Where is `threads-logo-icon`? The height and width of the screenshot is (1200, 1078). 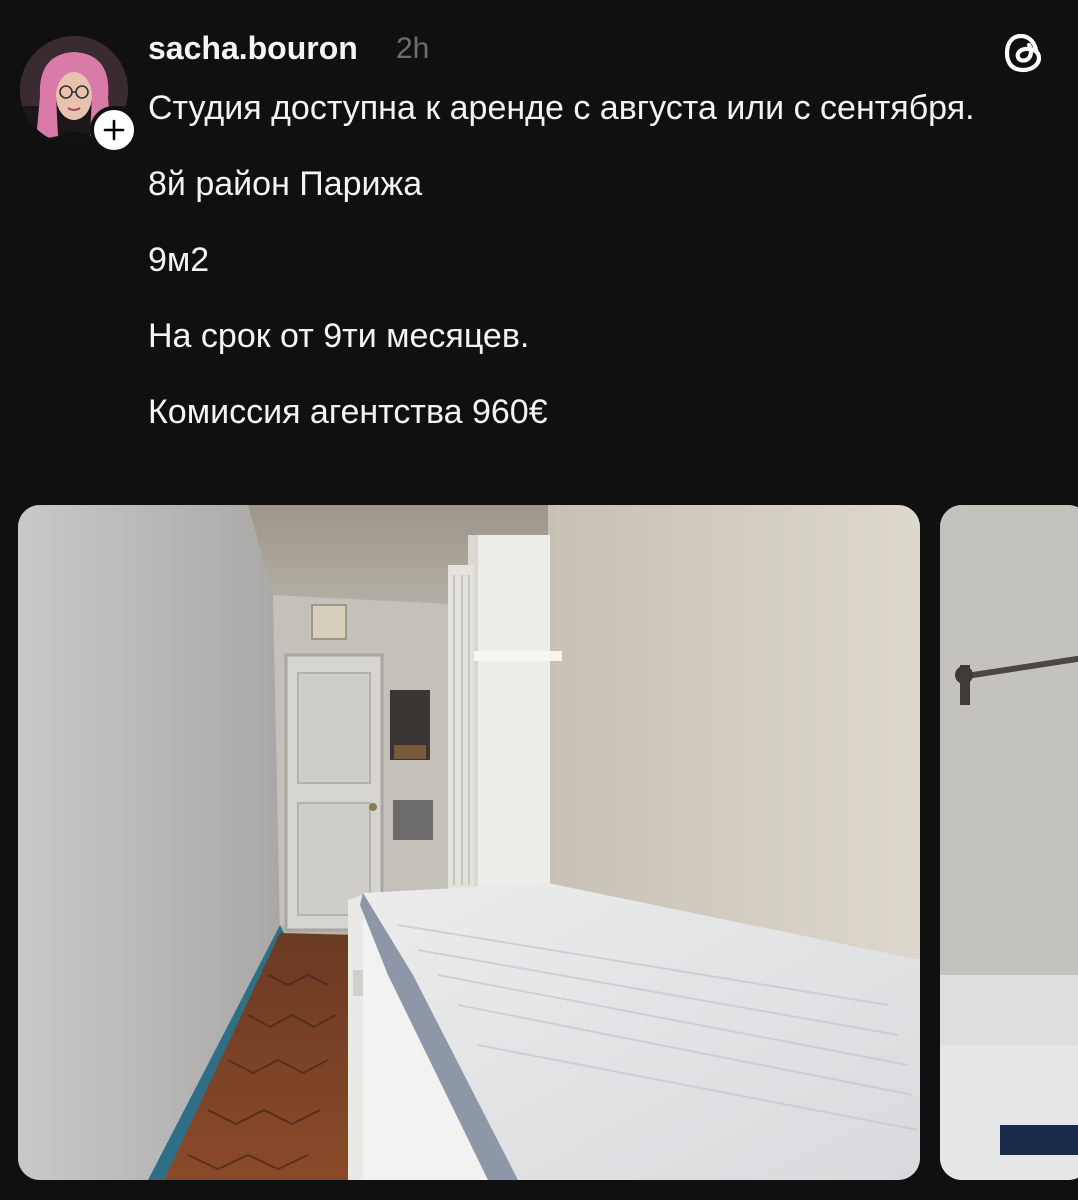 threads-logo-icon is located at coordinates (1025, 53).